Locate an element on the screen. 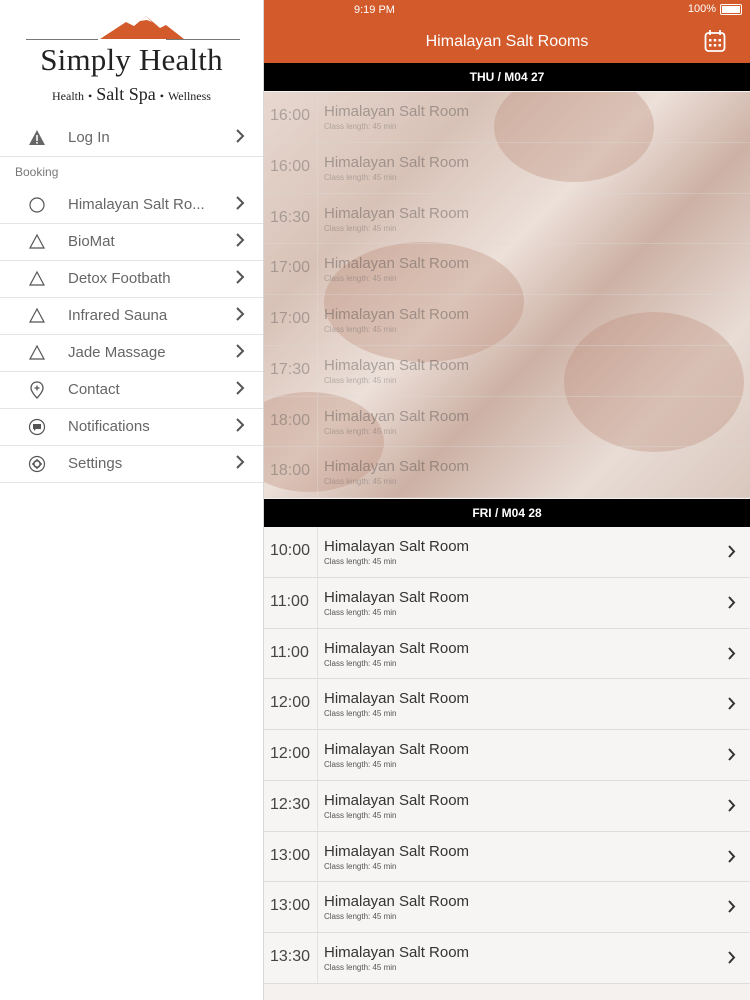  battery-percent: 100% is located at coordinates (701, 9).